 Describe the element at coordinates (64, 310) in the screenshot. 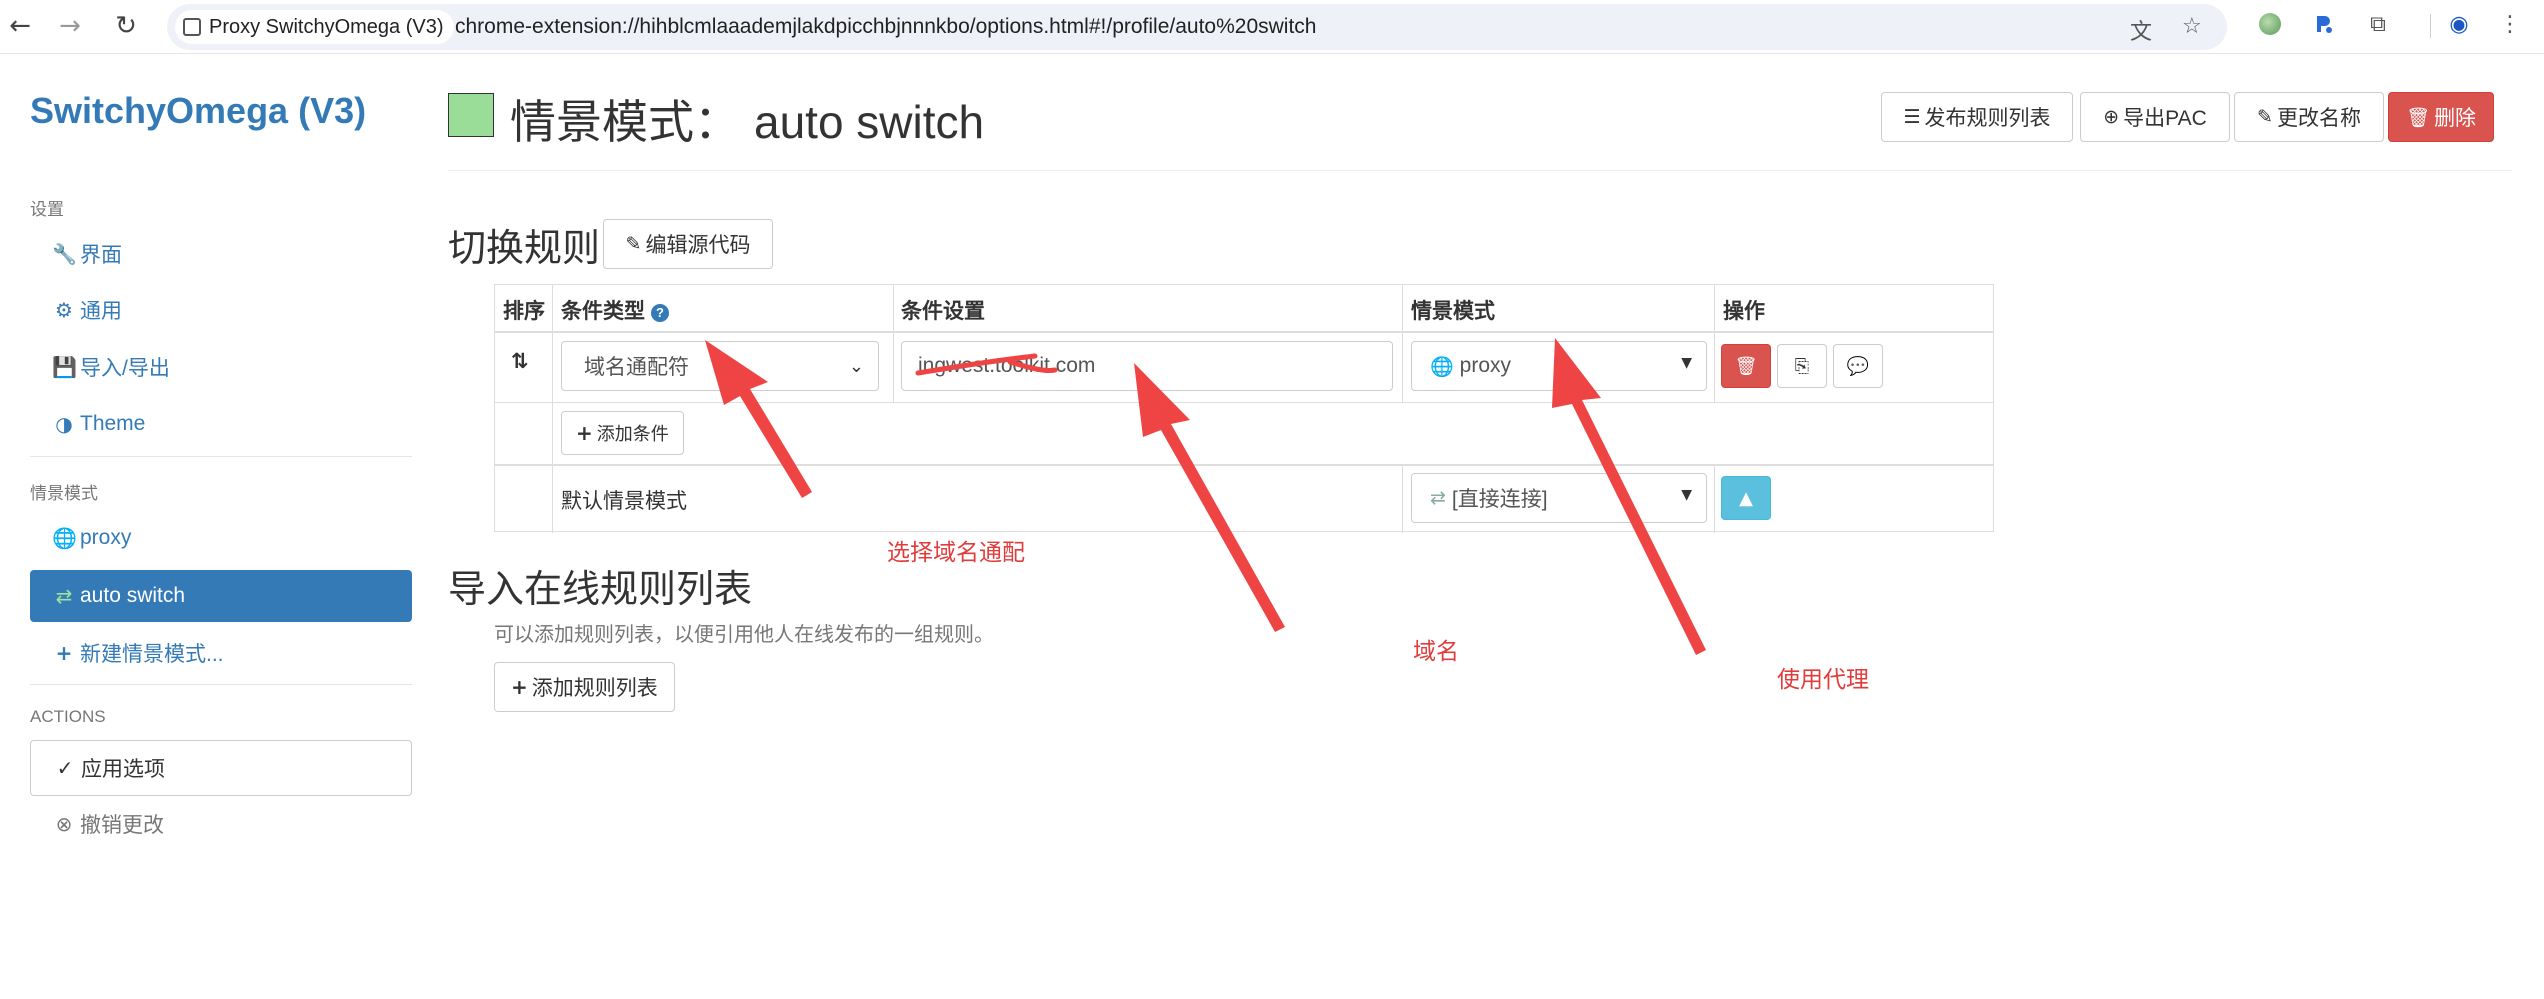

I see `gear-icon: ⚙` at that location.